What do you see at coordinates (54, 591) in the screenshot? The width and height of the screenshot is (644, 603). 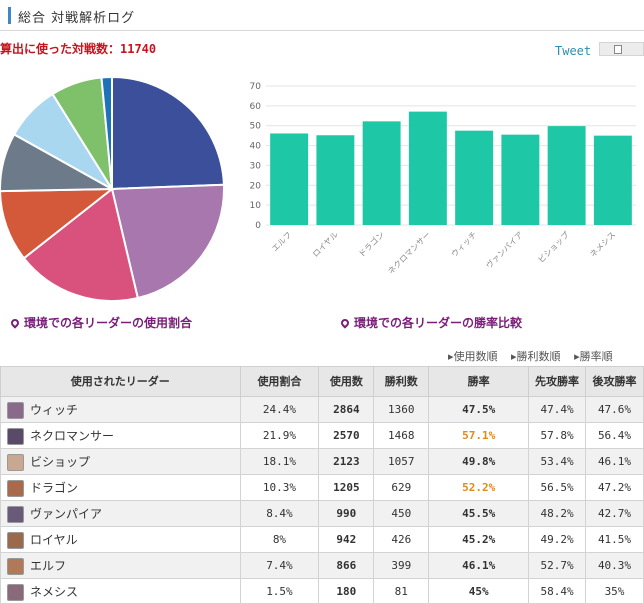 I see `leader-name: ネメシス` at bounding box center [54, 591].